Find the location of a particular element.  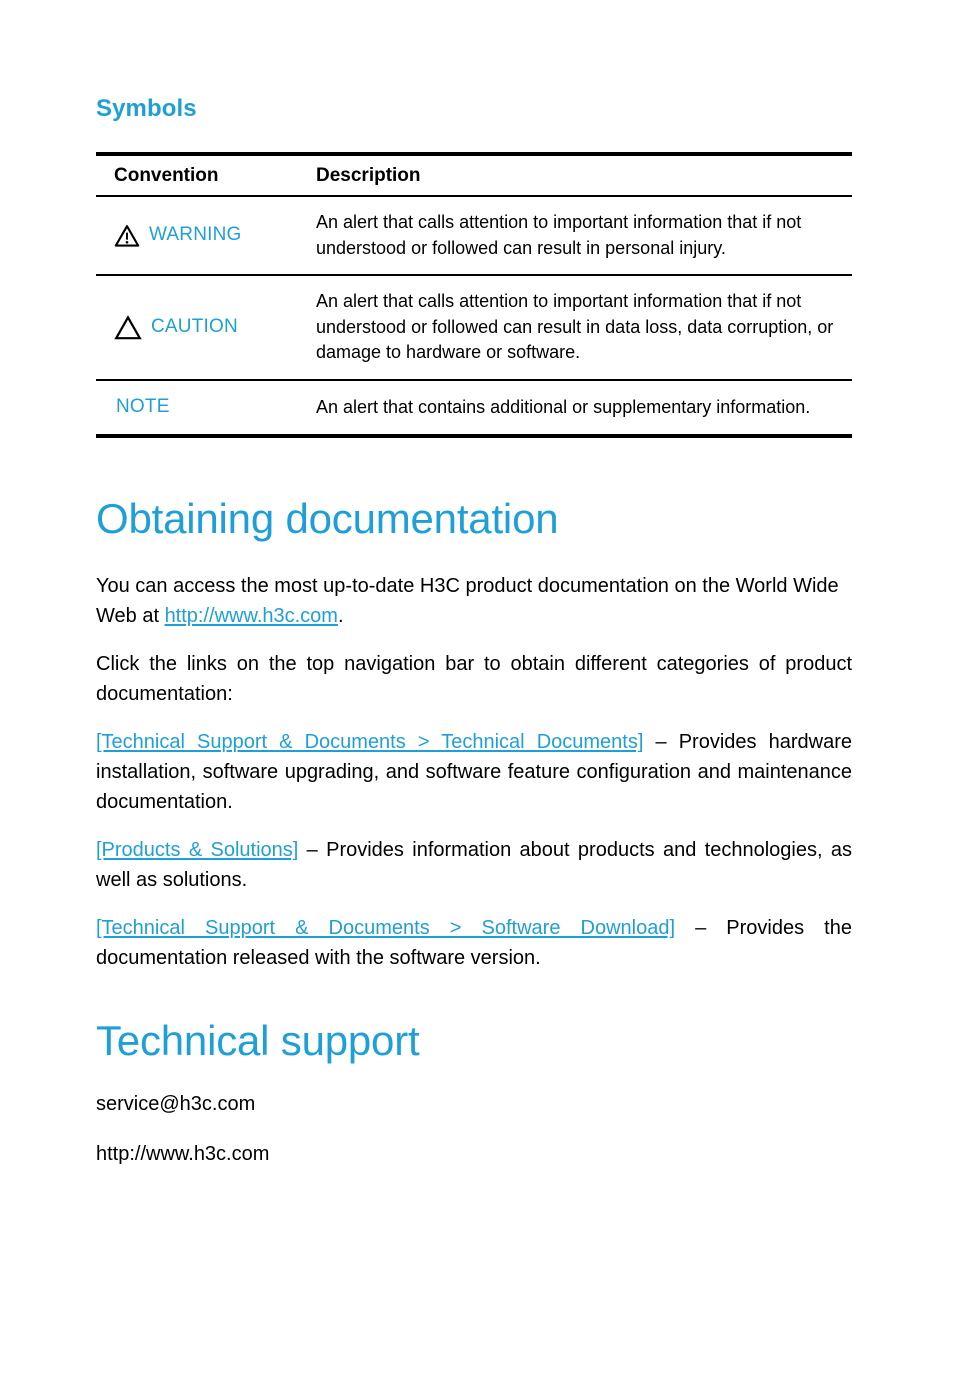

link-products-solutions: [Products & Solutions] is located at coordinates (197, 850).